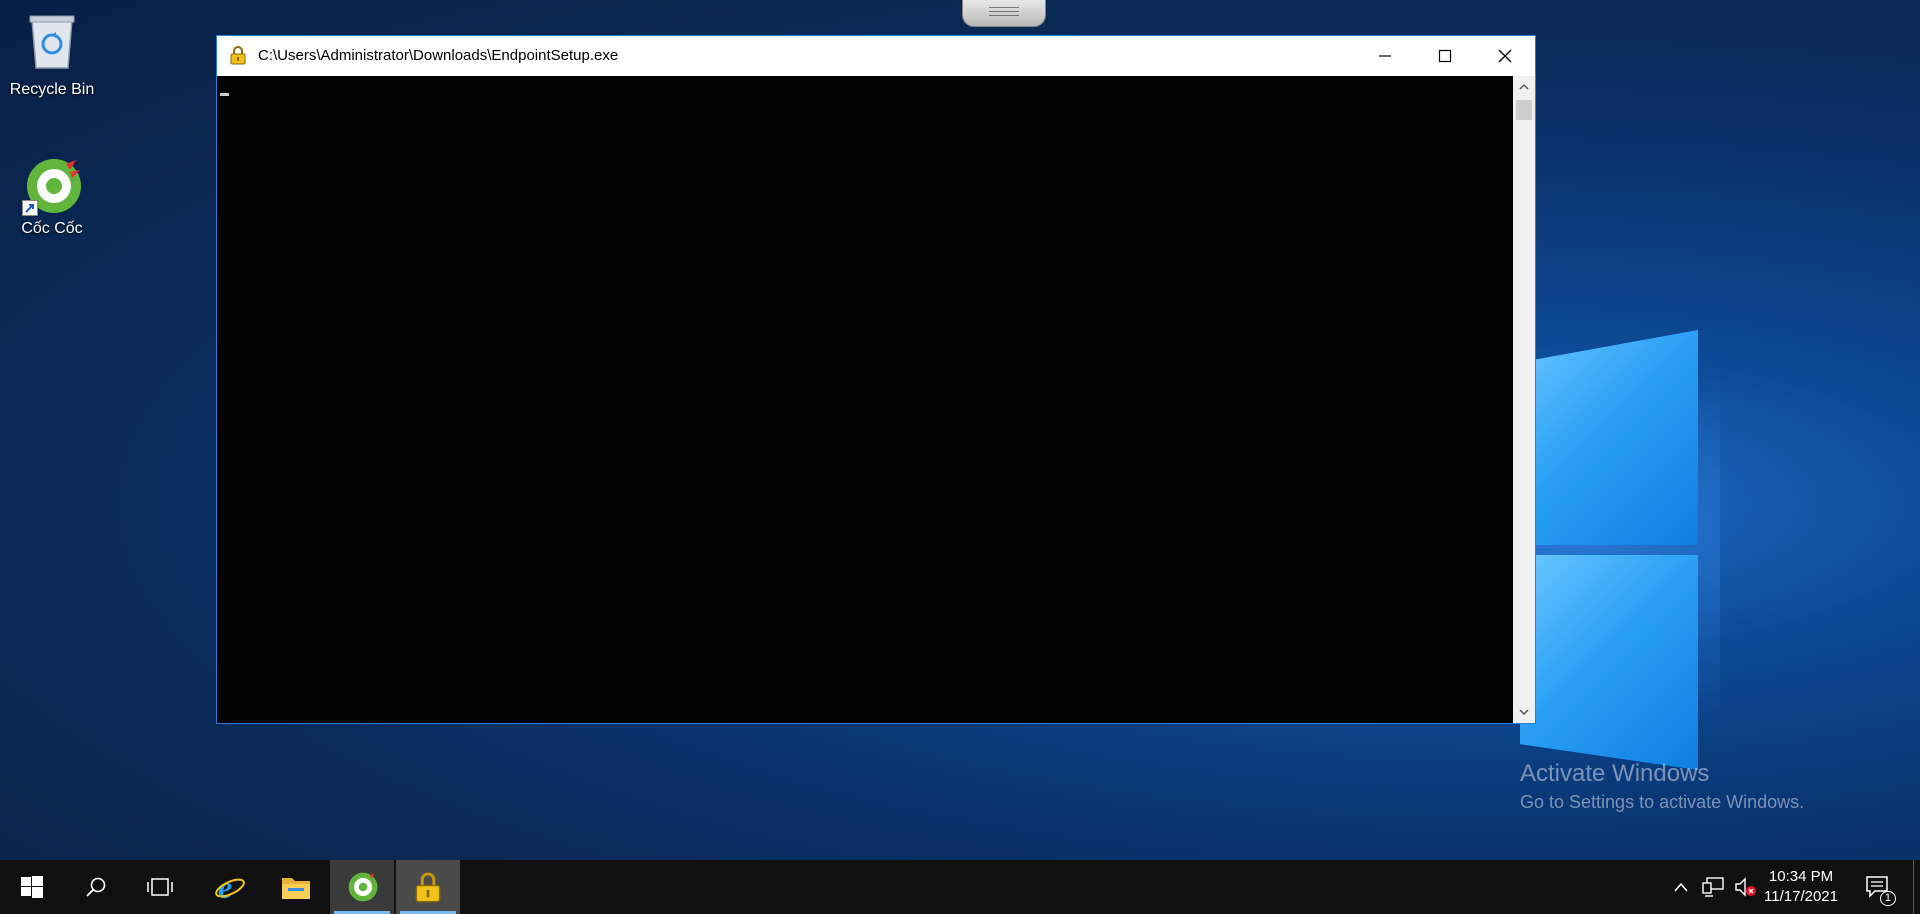 This screenshot has width=1920, height=914. I want to click on scroll-up-button, so click(1524, 87).